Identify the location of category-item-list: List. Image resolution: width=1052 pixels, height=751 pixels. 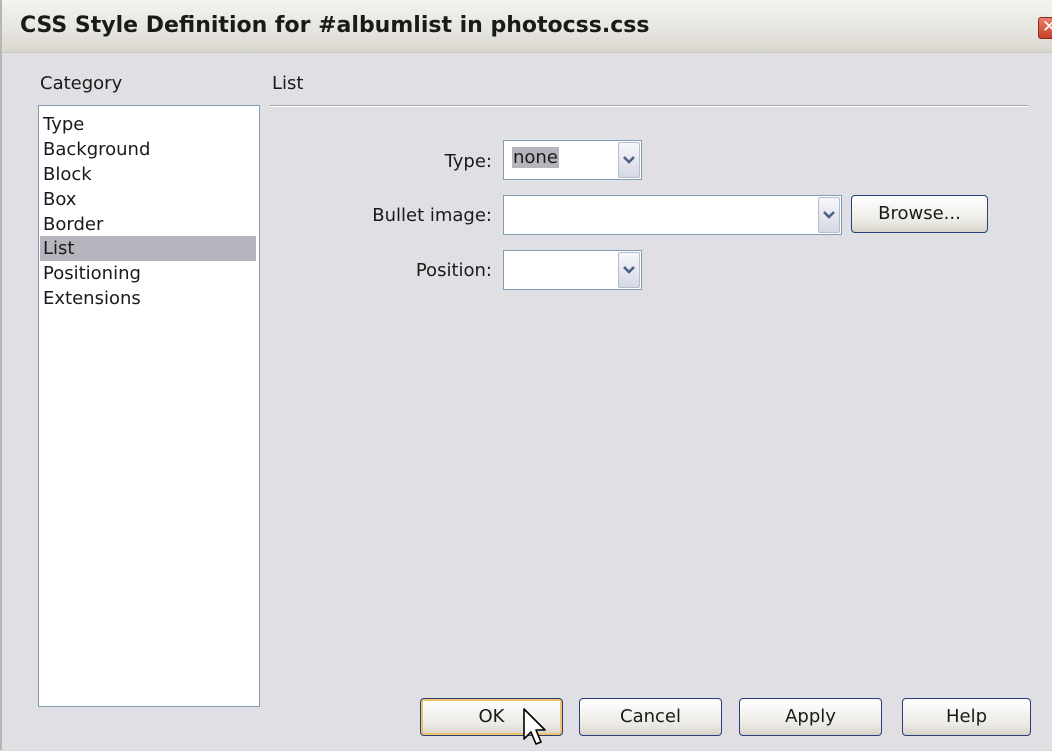
(148, 248).